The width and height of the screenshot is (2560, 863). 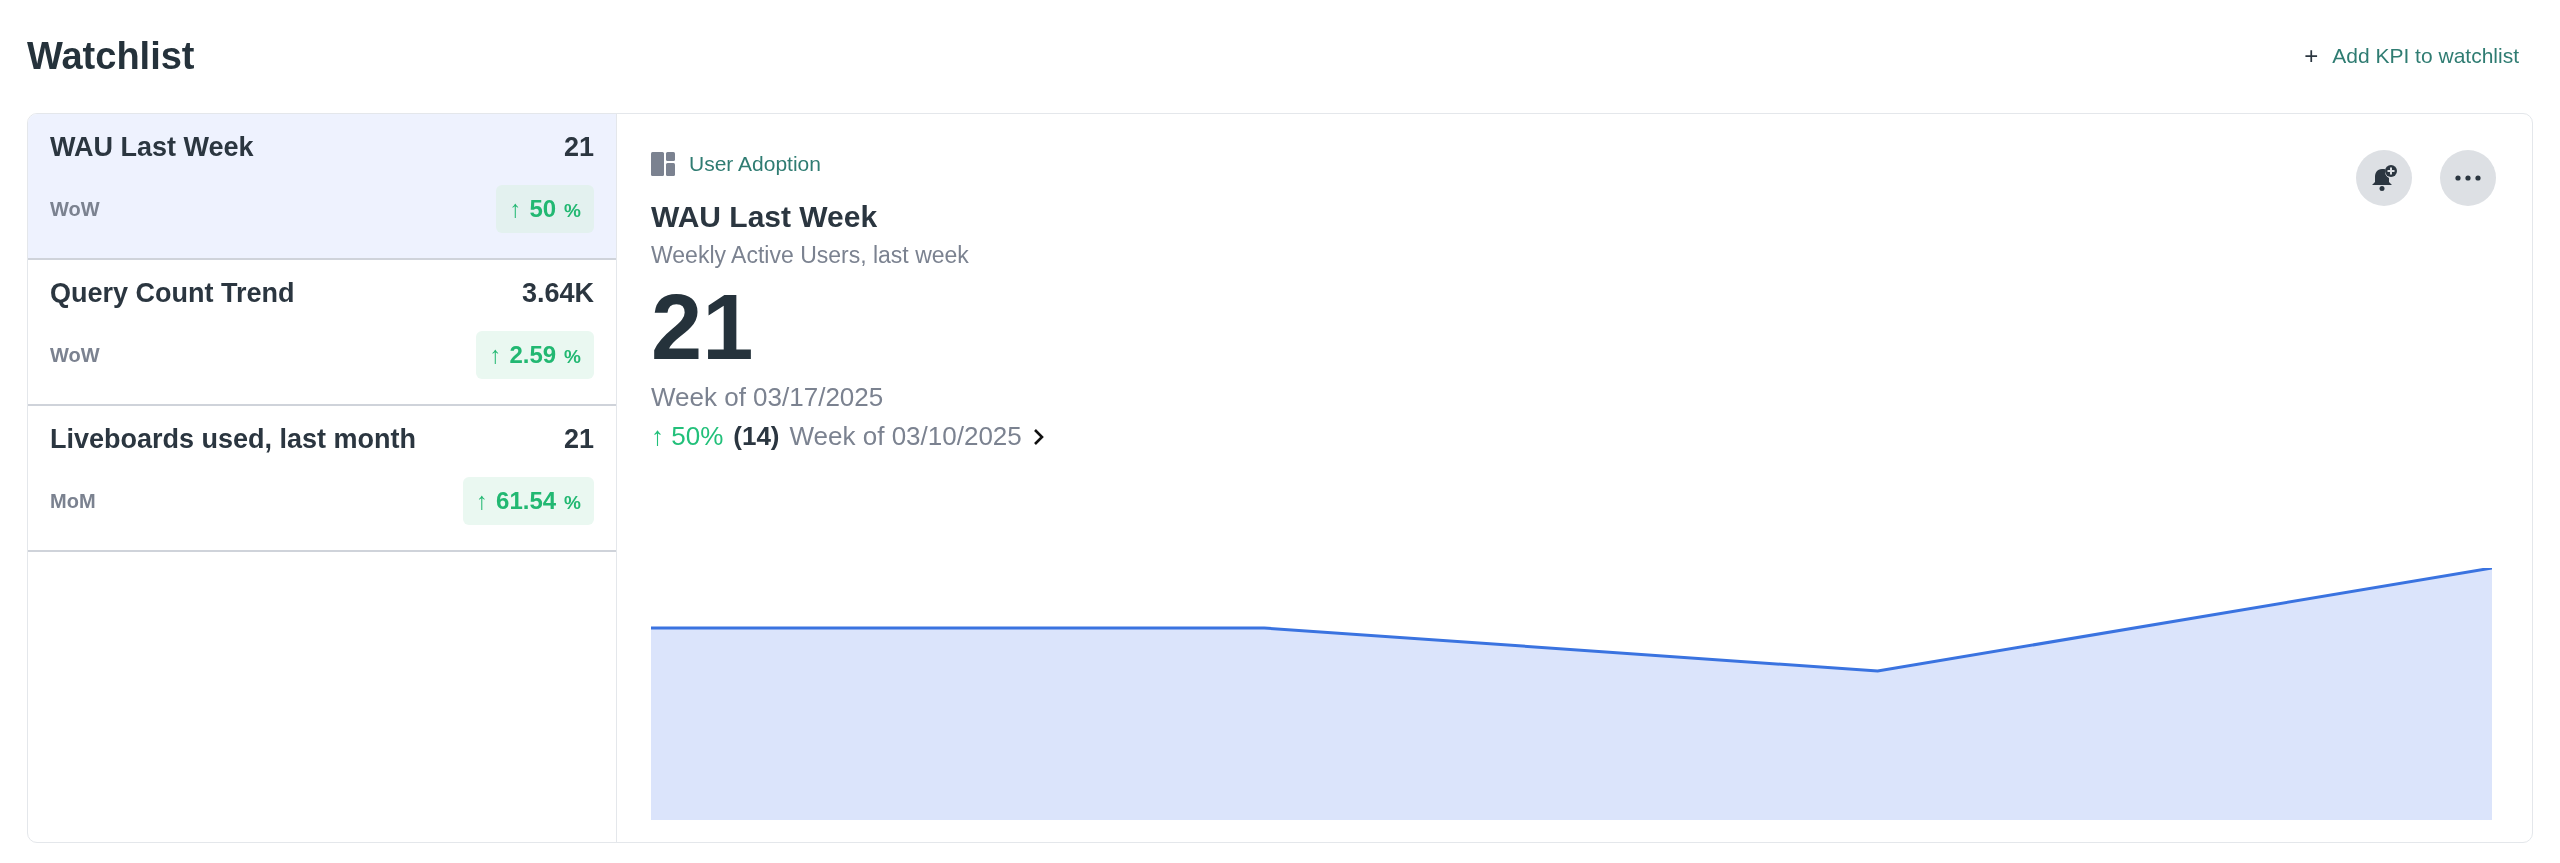 What do you see at coordinates (905, 437) in the screenshot?
I see `previous-period: Week of 03/10/2025` at bounding box center [905, 437].